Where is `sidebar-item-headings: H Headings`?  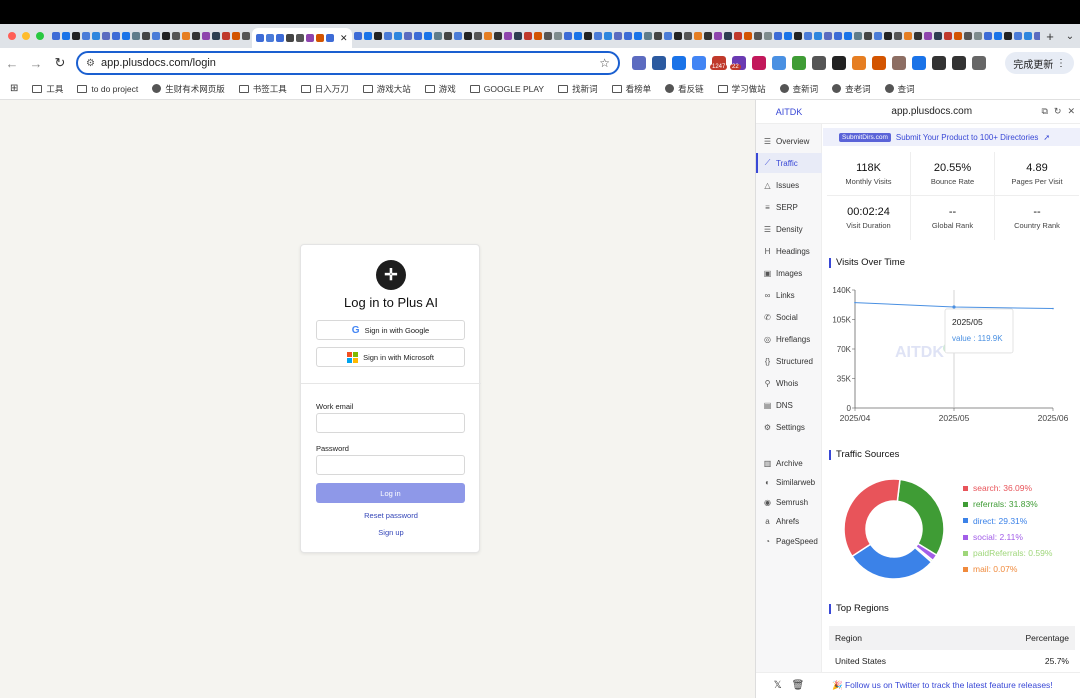 sidebar-item-headings: H Headings is located at coordinates (789, 251).